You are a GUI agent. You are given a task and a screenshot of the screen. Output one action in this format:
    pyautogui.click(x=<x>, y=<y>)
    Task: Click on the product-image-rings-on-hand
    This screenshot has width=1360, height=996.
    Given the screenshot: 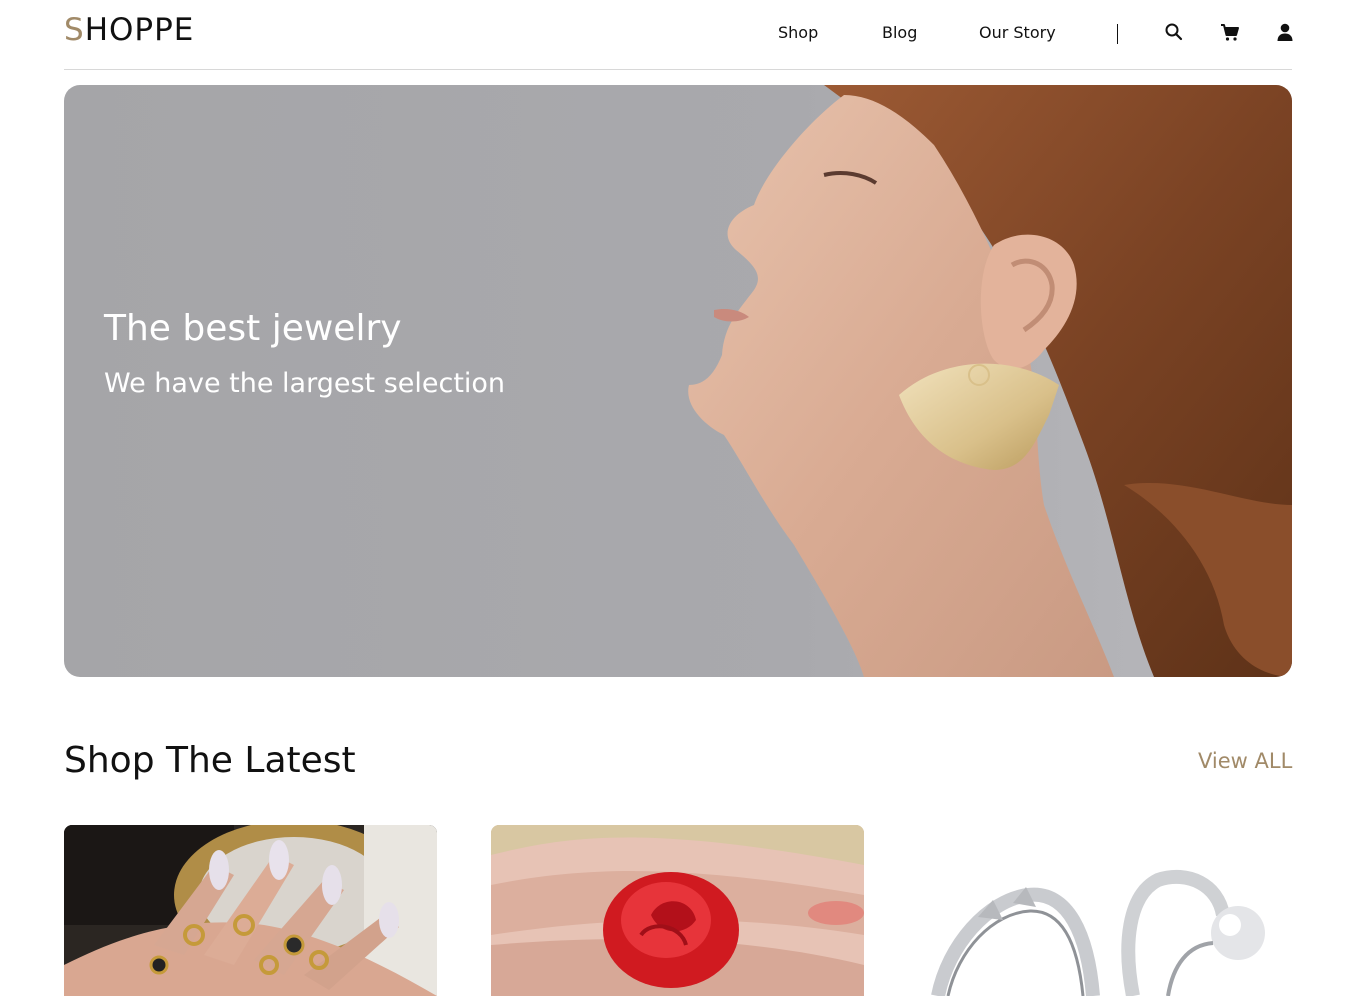 What is the action you would take?
    pyautogui.click(x=250, y=910)
    